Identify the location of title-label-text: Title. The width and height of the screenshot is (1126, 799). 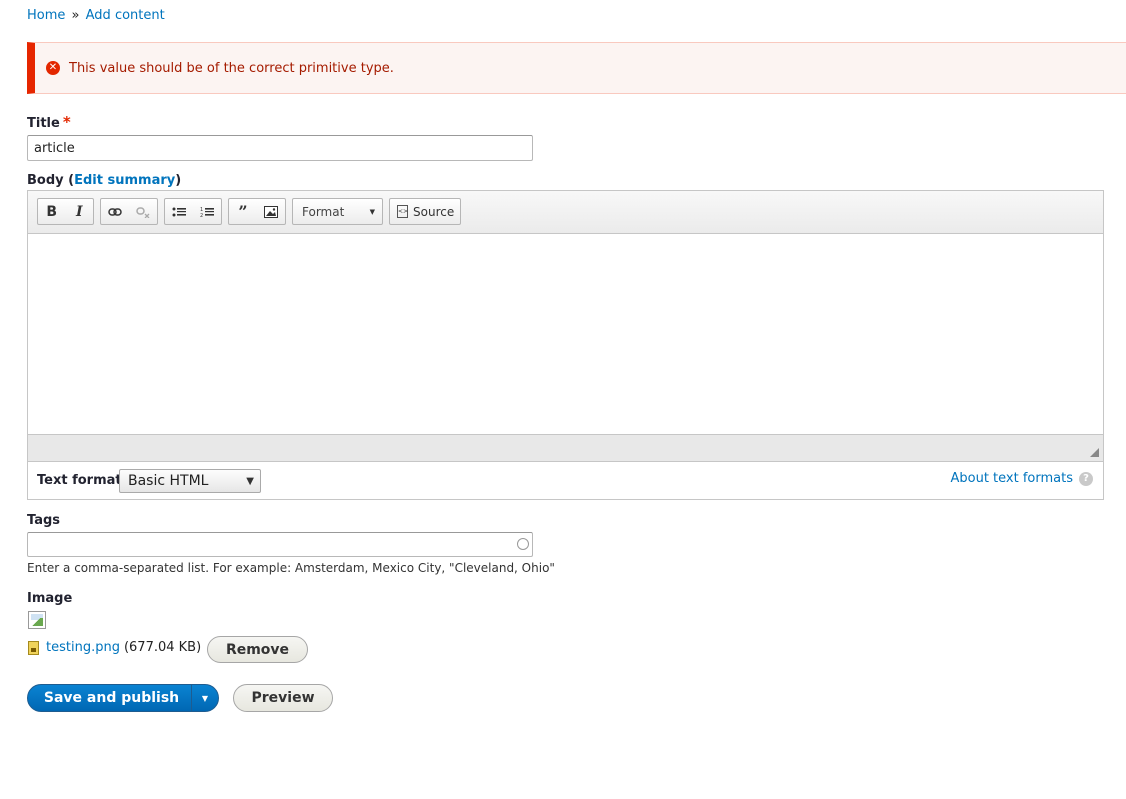
(43, 123).